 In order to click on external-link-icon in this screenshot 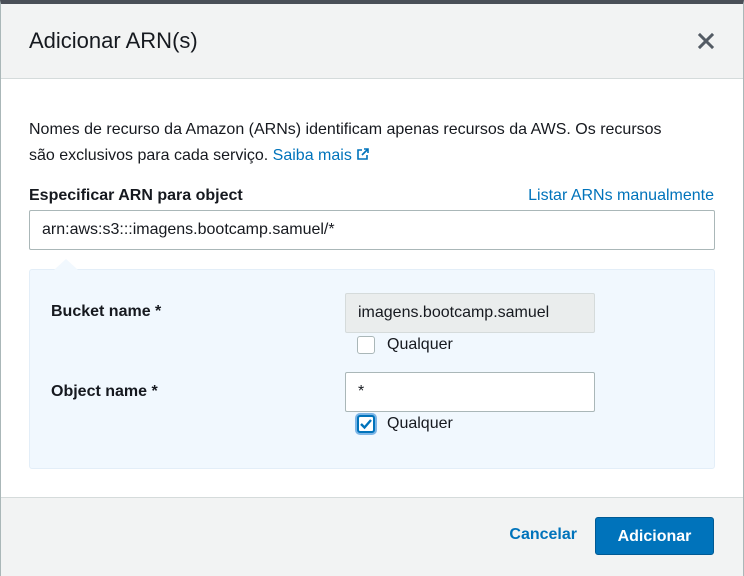, I will do `click(363, 154)`.